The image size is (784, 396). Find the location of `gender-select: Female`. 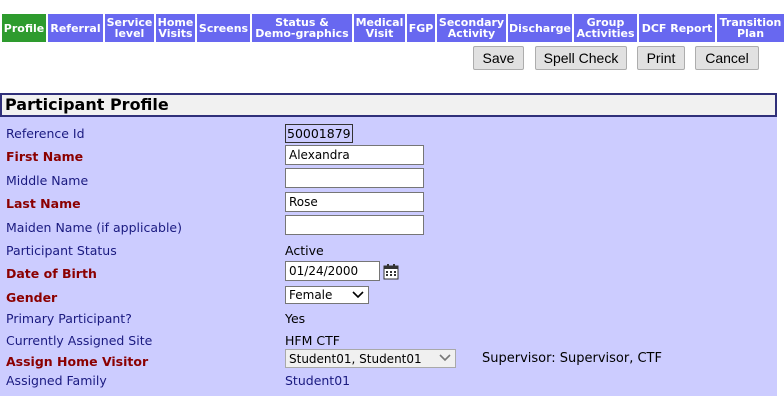

gender-select: Female is located at coordinates (327, 295).